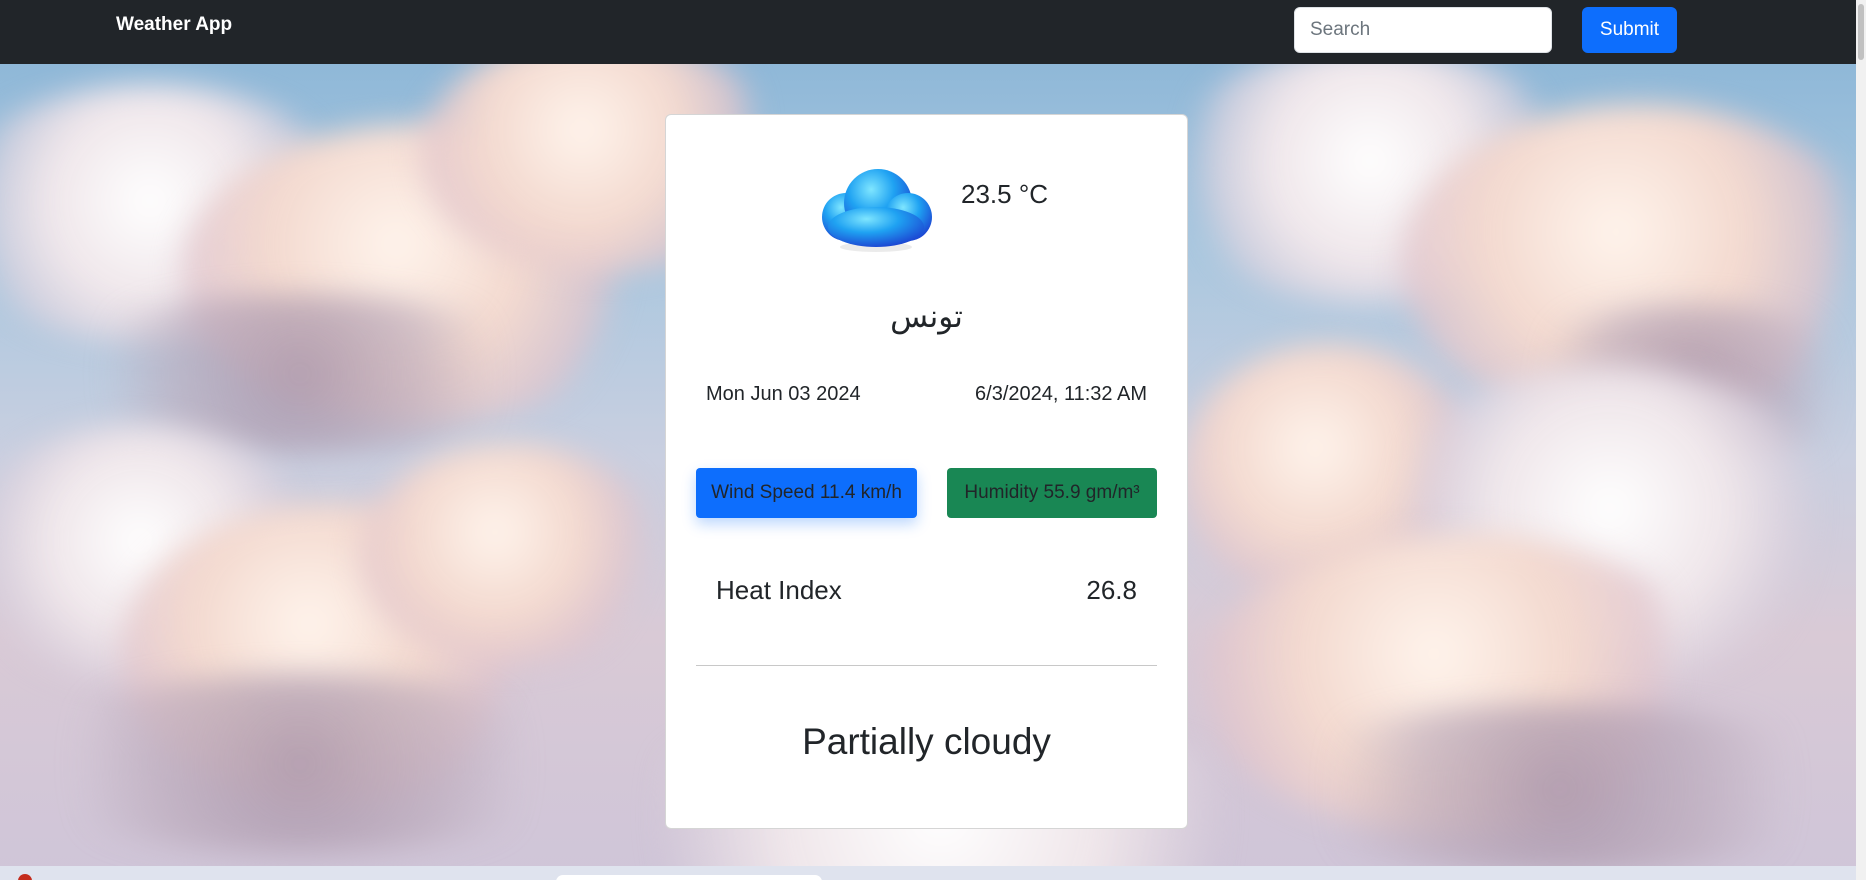 The width and height of the screenshot is (1866, 880). Describe the element at coordinates (1111, 590) in the screenshot. I see `heat-index-value: 26.8` at that location.